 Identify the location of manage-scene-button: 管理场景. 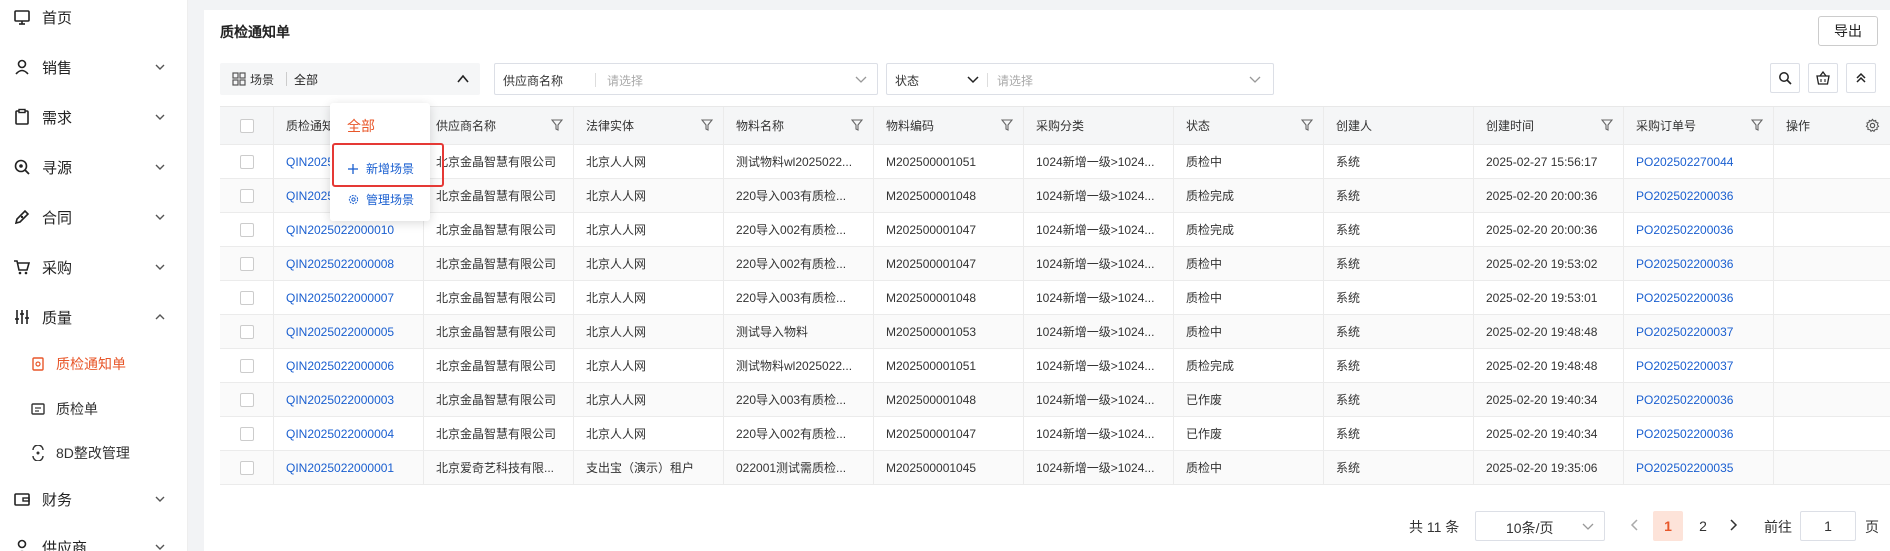
(380, 199).